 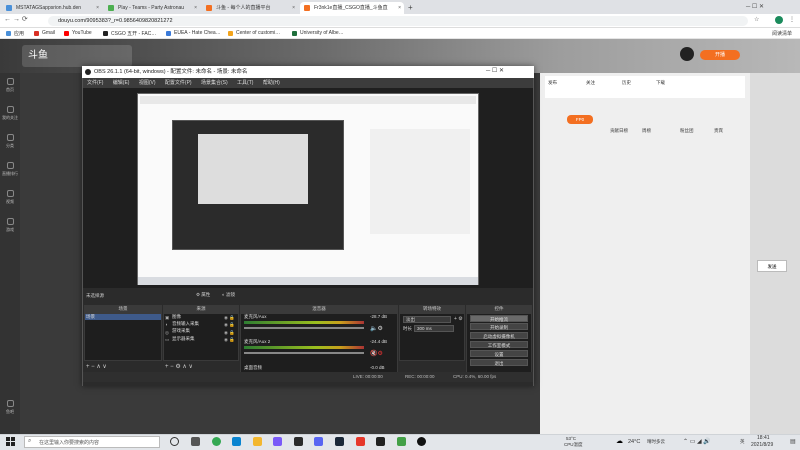 What do you see at coordinates (123, 317) in the screenshot?
I see `scene-row-selected` at bounding box center [123, 317].